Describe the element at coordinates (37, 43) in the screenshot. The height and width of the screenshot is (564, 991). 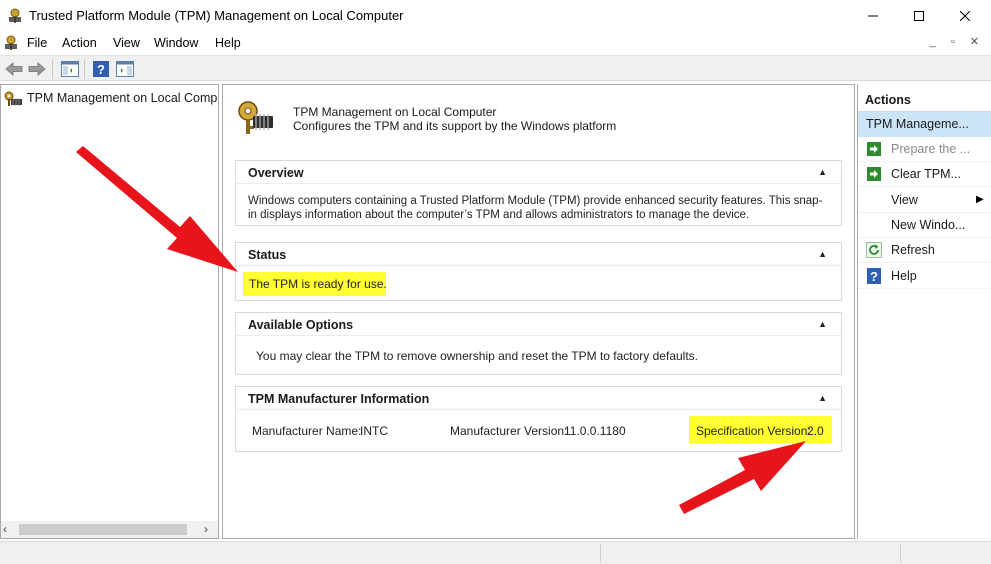
I see `menu-file: File` at that location.